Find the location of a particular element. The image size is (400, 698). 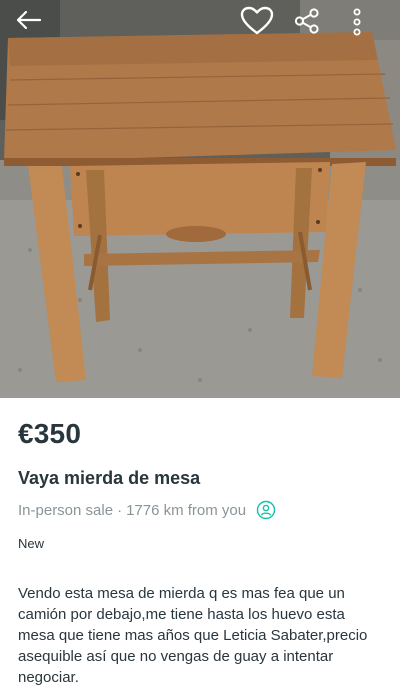

more-vertical-icon is located at coordinates (357, 22).